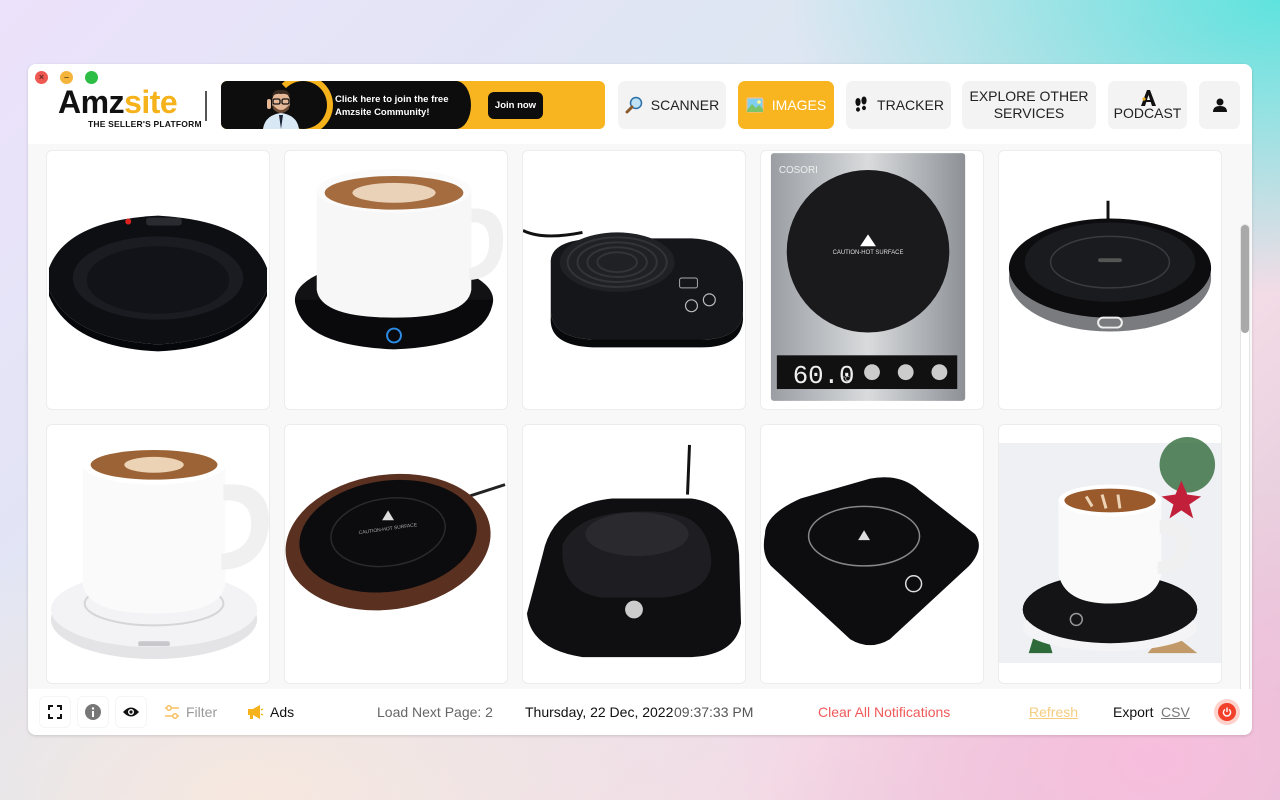 This screenshot has width=1280, height=800. Describe the element at coordinates (435, 712) in the screenshot. I see `load-next-page-link: Load Next Page: 2` at that location.